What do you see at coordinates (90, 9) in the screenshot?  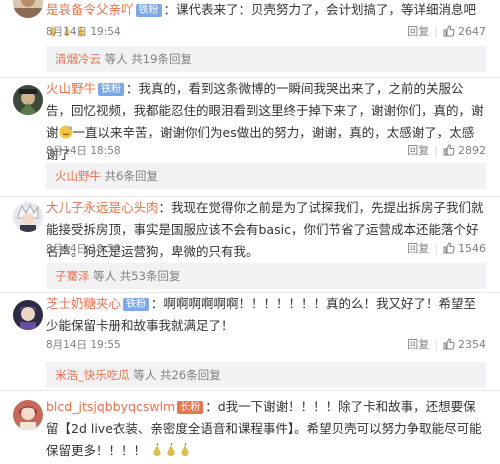 I see `username-link: 是哀备令父亲吖` at bounding box center [90, 9].